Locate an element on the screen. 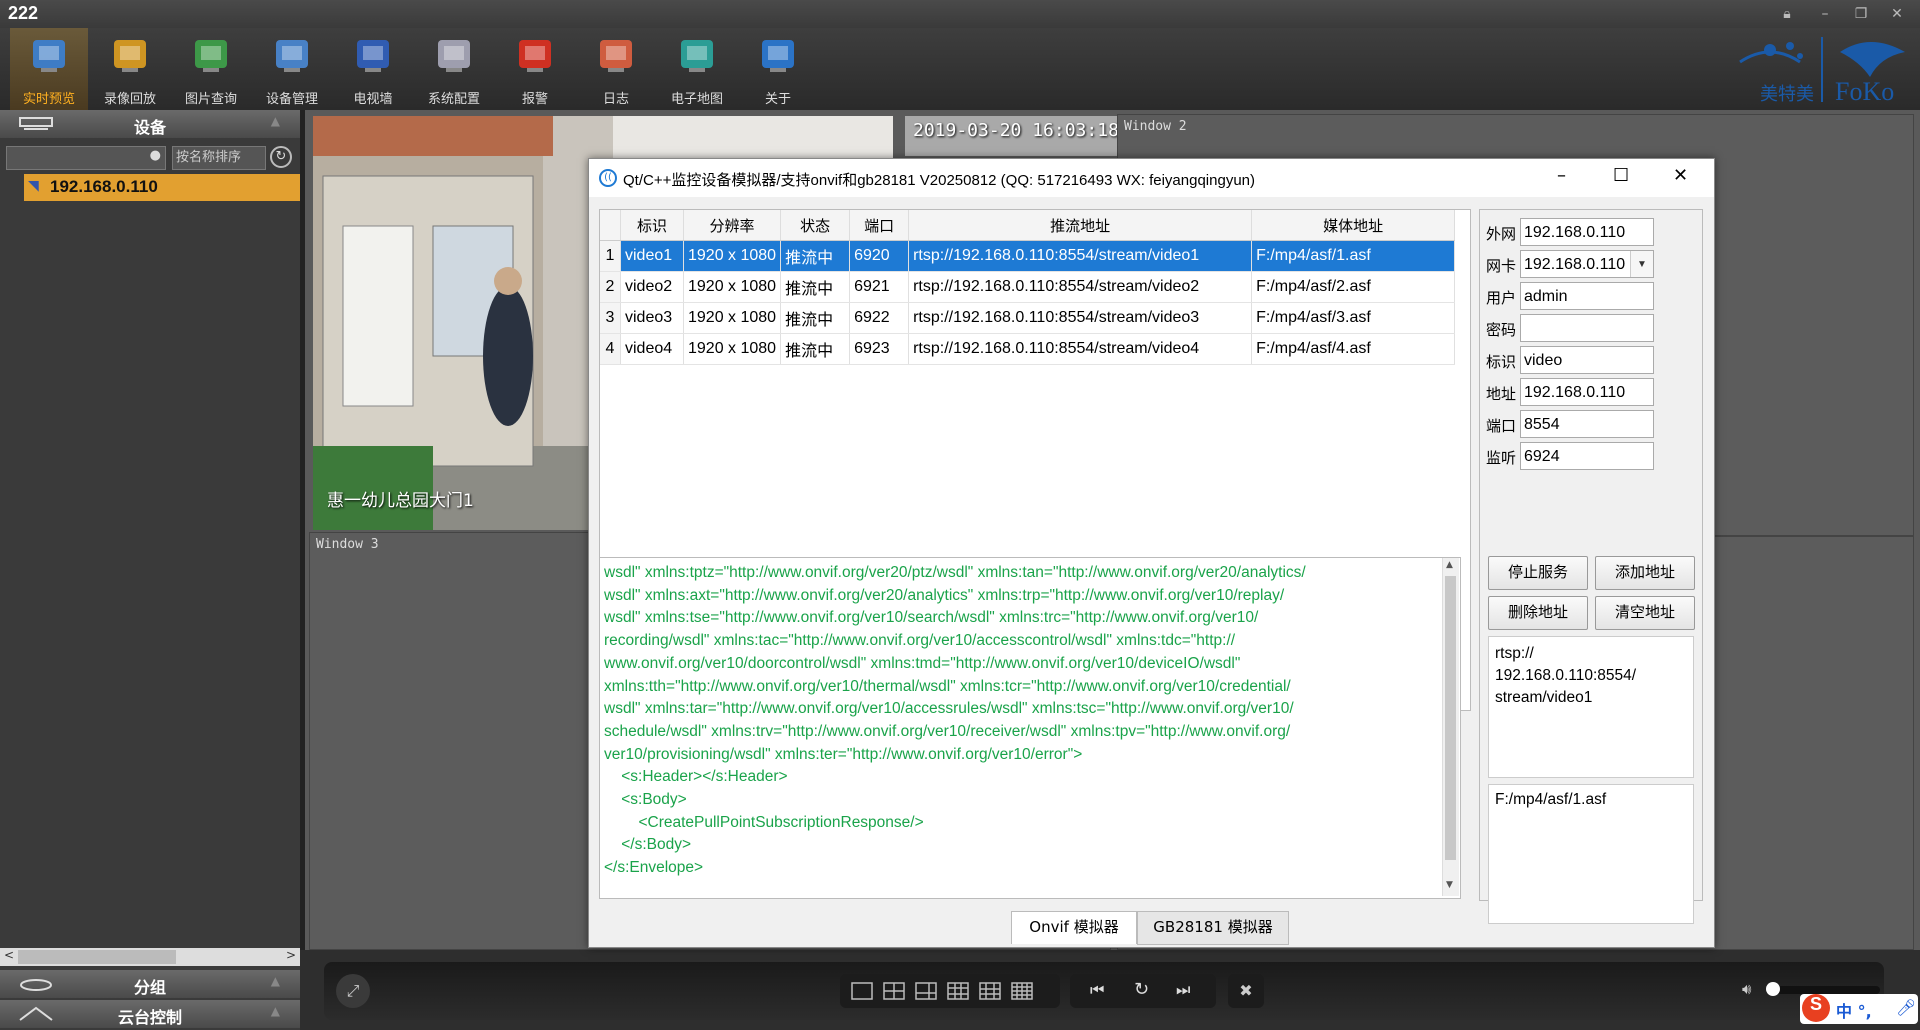 The image size is (1920, 1030). wan-input: 192.168.0.110 is located at coordinates (1587, 232).